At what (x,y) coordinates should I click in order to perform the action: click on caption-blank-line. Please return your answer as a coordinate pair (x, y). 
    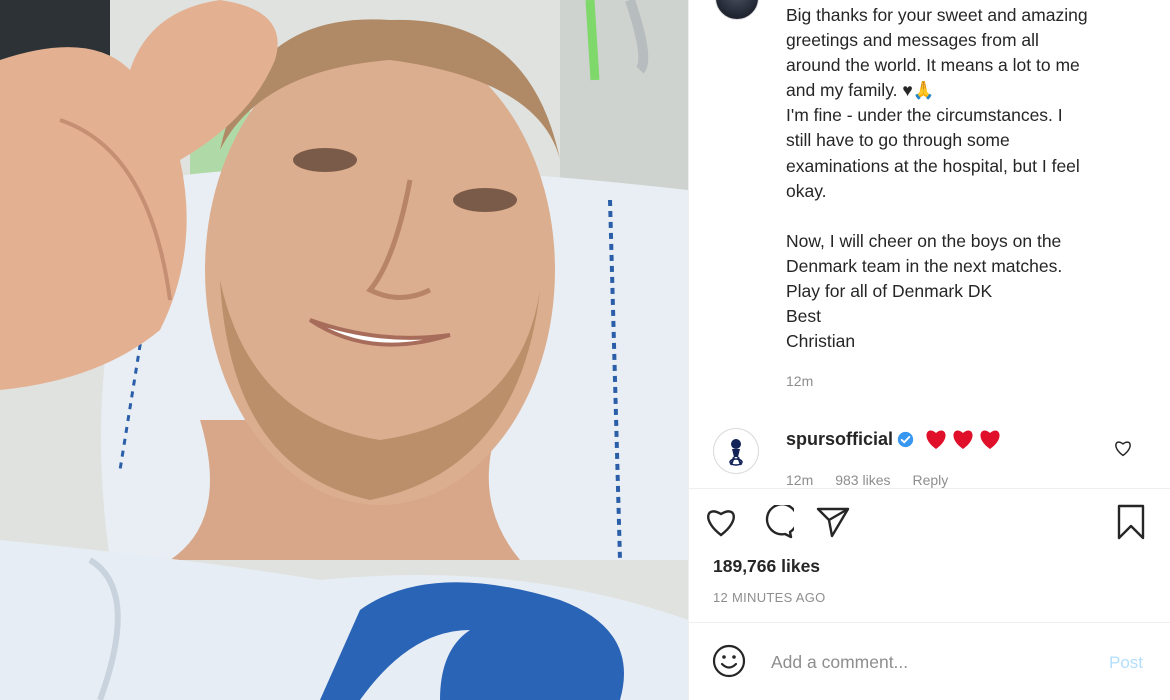
    Looking at the image, I should click on (971, 216).